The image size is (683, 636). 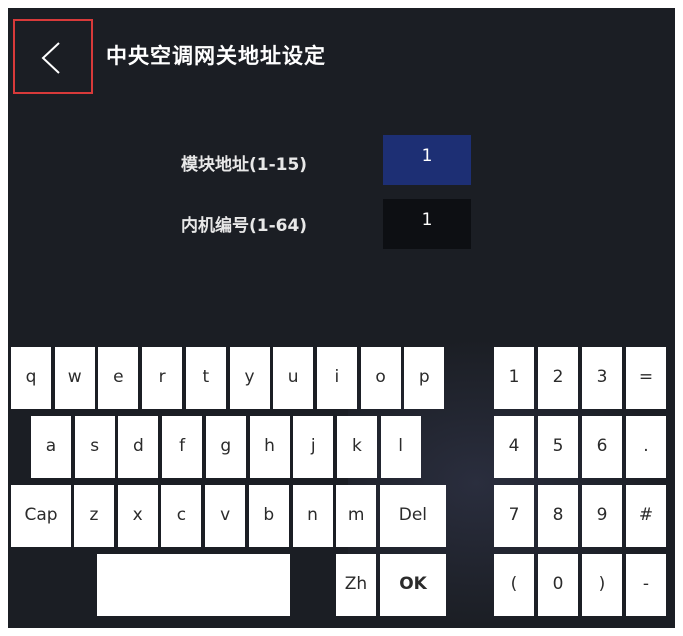 I want to click on key-g: g, so click(x=225, y=447).